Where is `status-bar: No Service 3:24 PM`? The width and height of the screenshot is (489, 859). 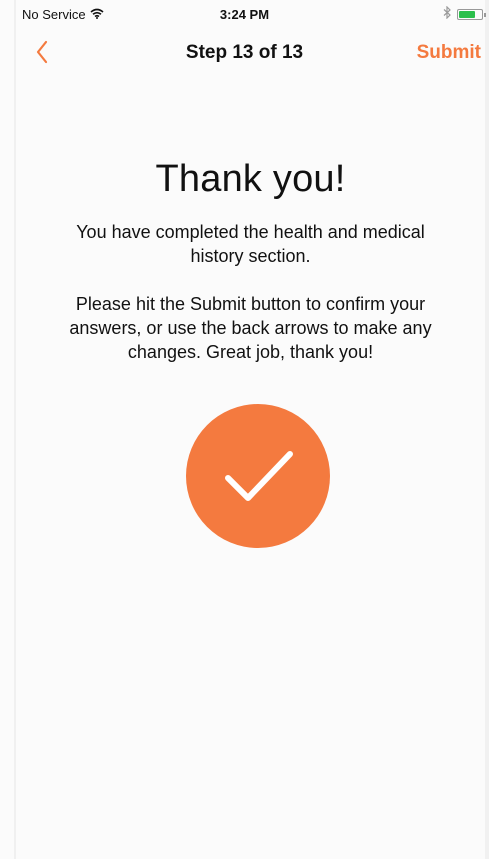
status-bar: No Service 3:24 PM is located at coordinates (244, 15).